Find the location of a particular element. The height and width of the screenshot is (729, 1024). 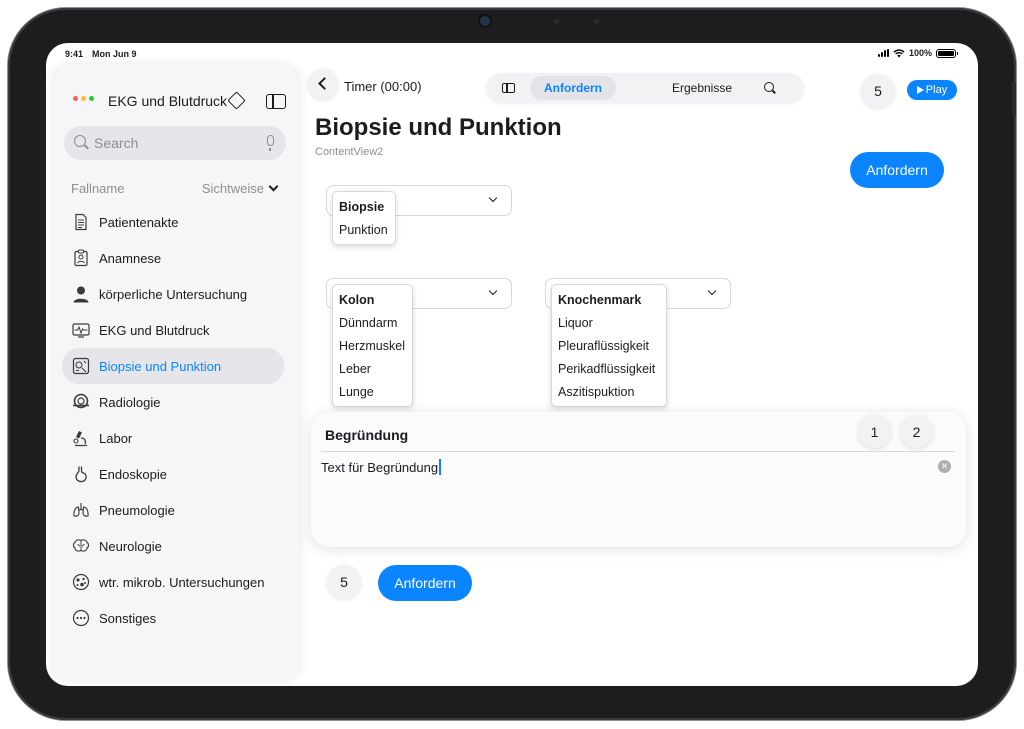

battery-percent: 100% is located at coordinates (920, 53).